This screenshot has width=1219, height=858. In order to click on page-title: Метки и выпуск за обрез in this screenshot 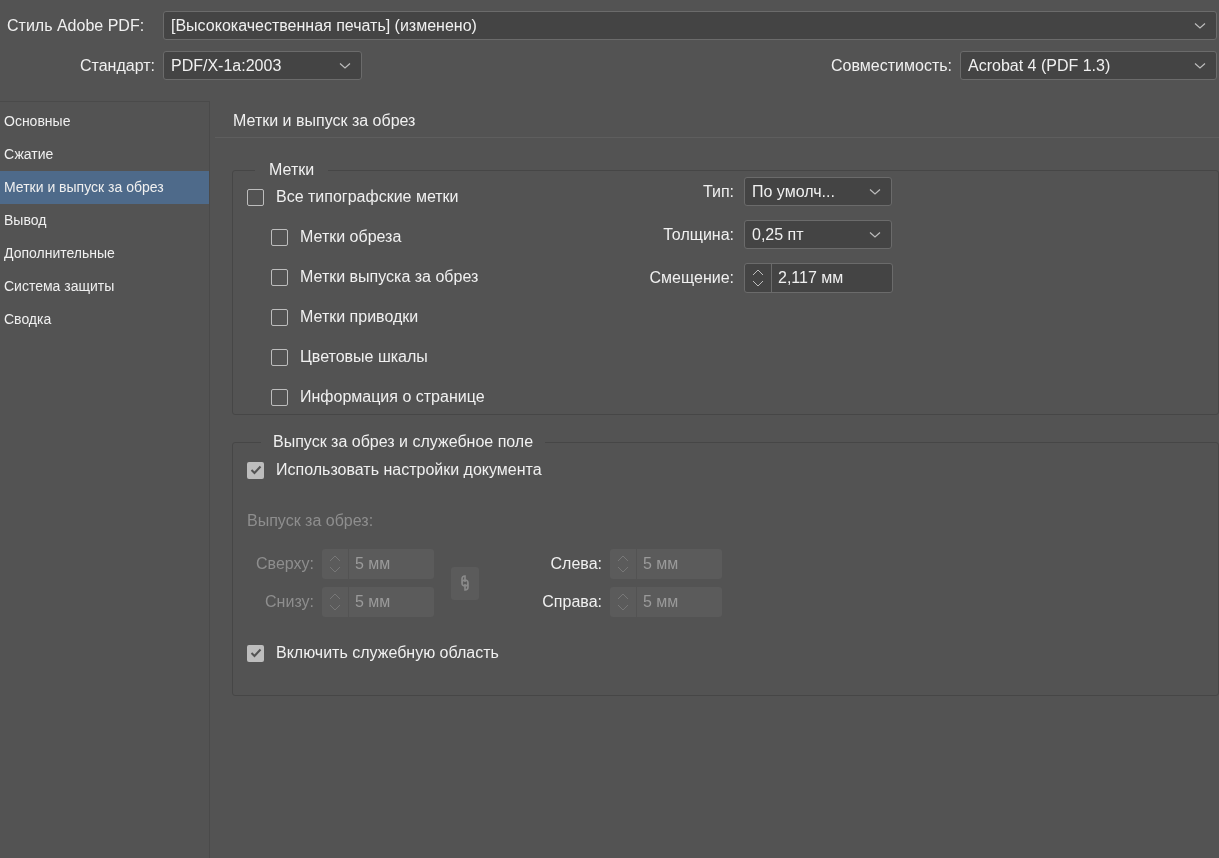, I will do `click(324, 120)`.